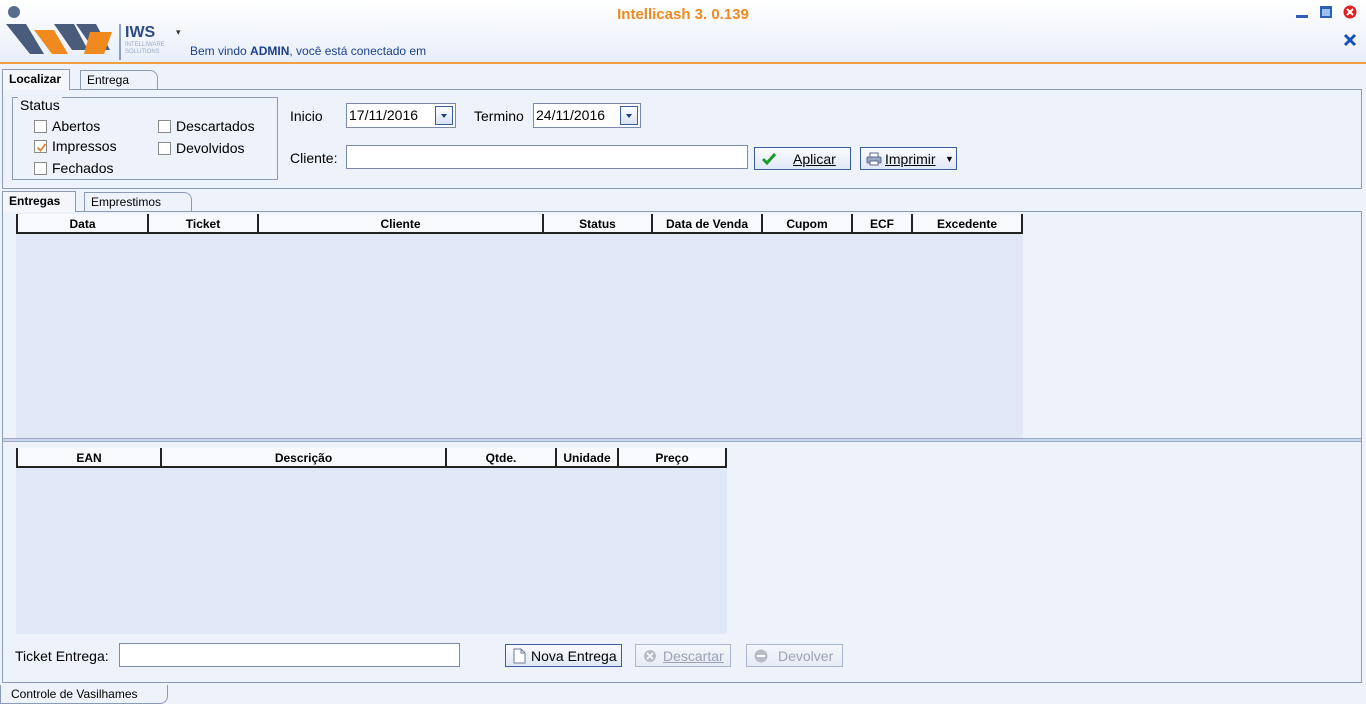  I want to click on descartar-button: Descartar, so click(683, 655).